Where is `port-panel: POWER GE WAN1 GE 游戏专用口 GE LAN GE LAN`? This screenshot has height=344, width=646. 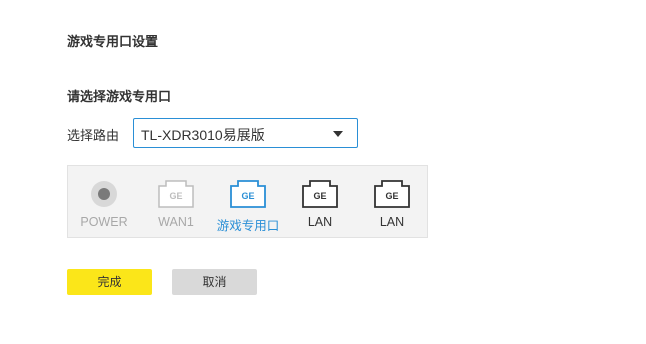 port-panel: POWER GE WAN1 GE 游戏专用口 GE LAN GE LAN is located at coordinates (247, 201).